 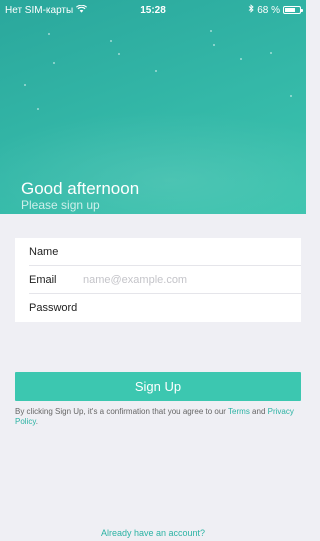 What do you see at coordinates (192, 251) in the screenshot?
I see `name-field` at bounding box center [192, 251].